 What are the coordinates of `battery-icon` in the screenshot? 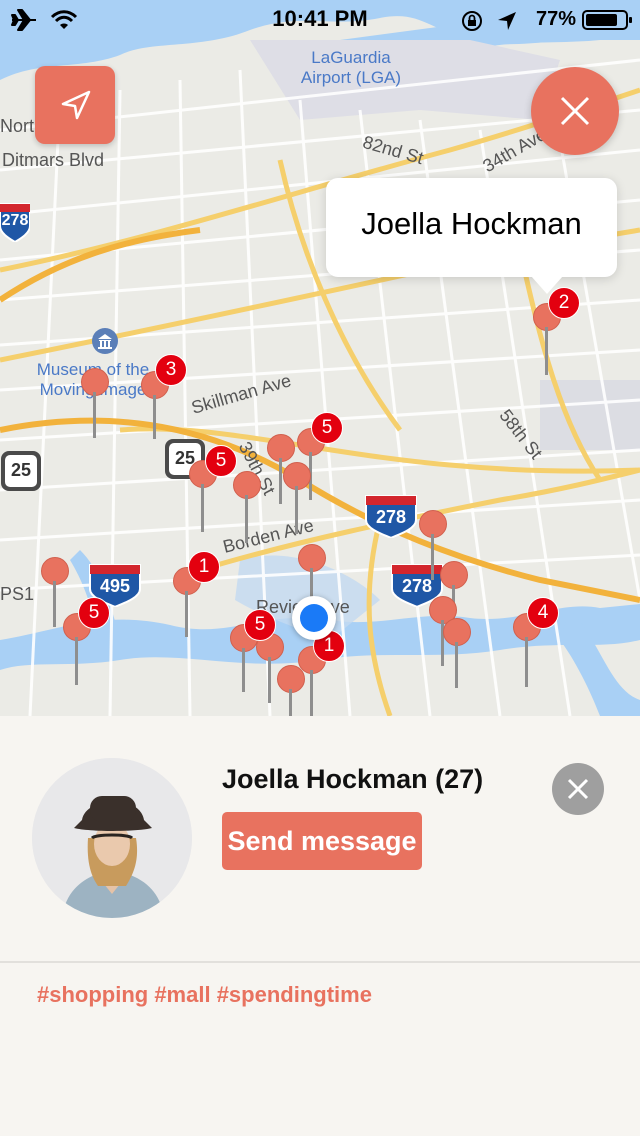 It's located at (607, 20).